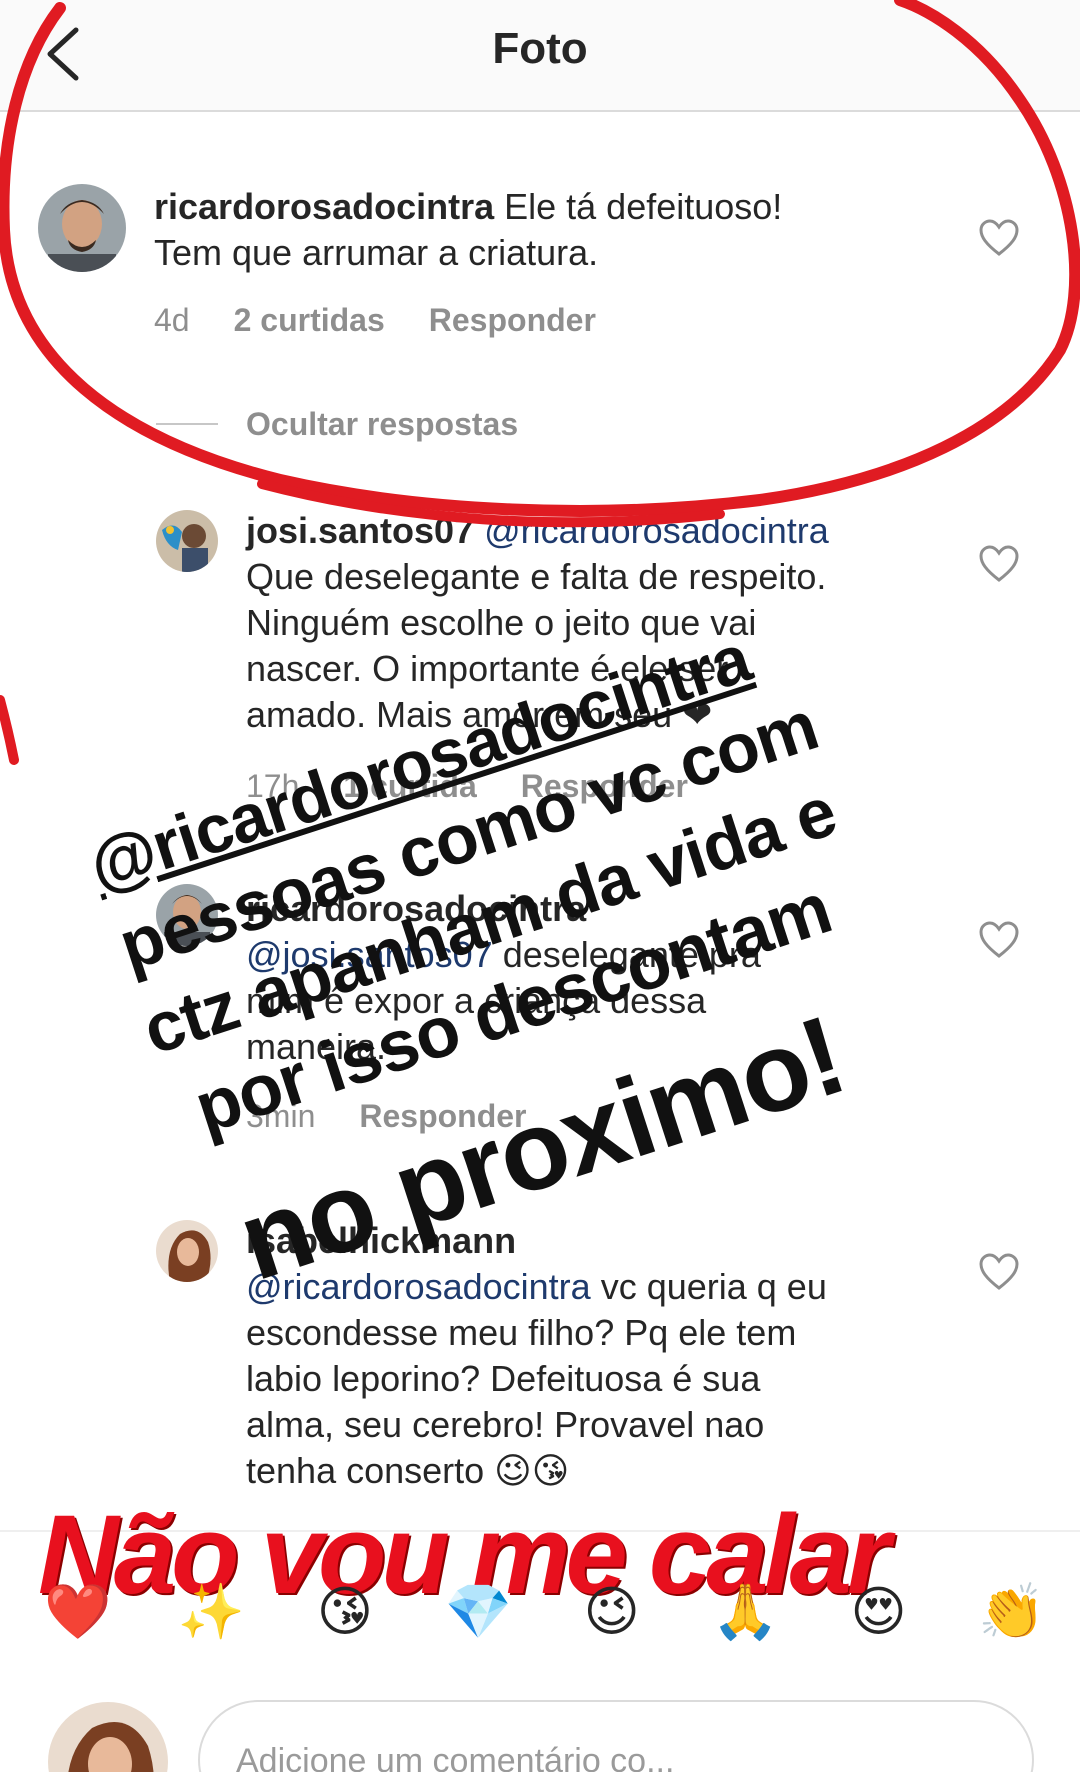  Describe the element at coordinates (345, 1612) in the screenshot. I see `kiss-emoji-button: 😘` at that location.